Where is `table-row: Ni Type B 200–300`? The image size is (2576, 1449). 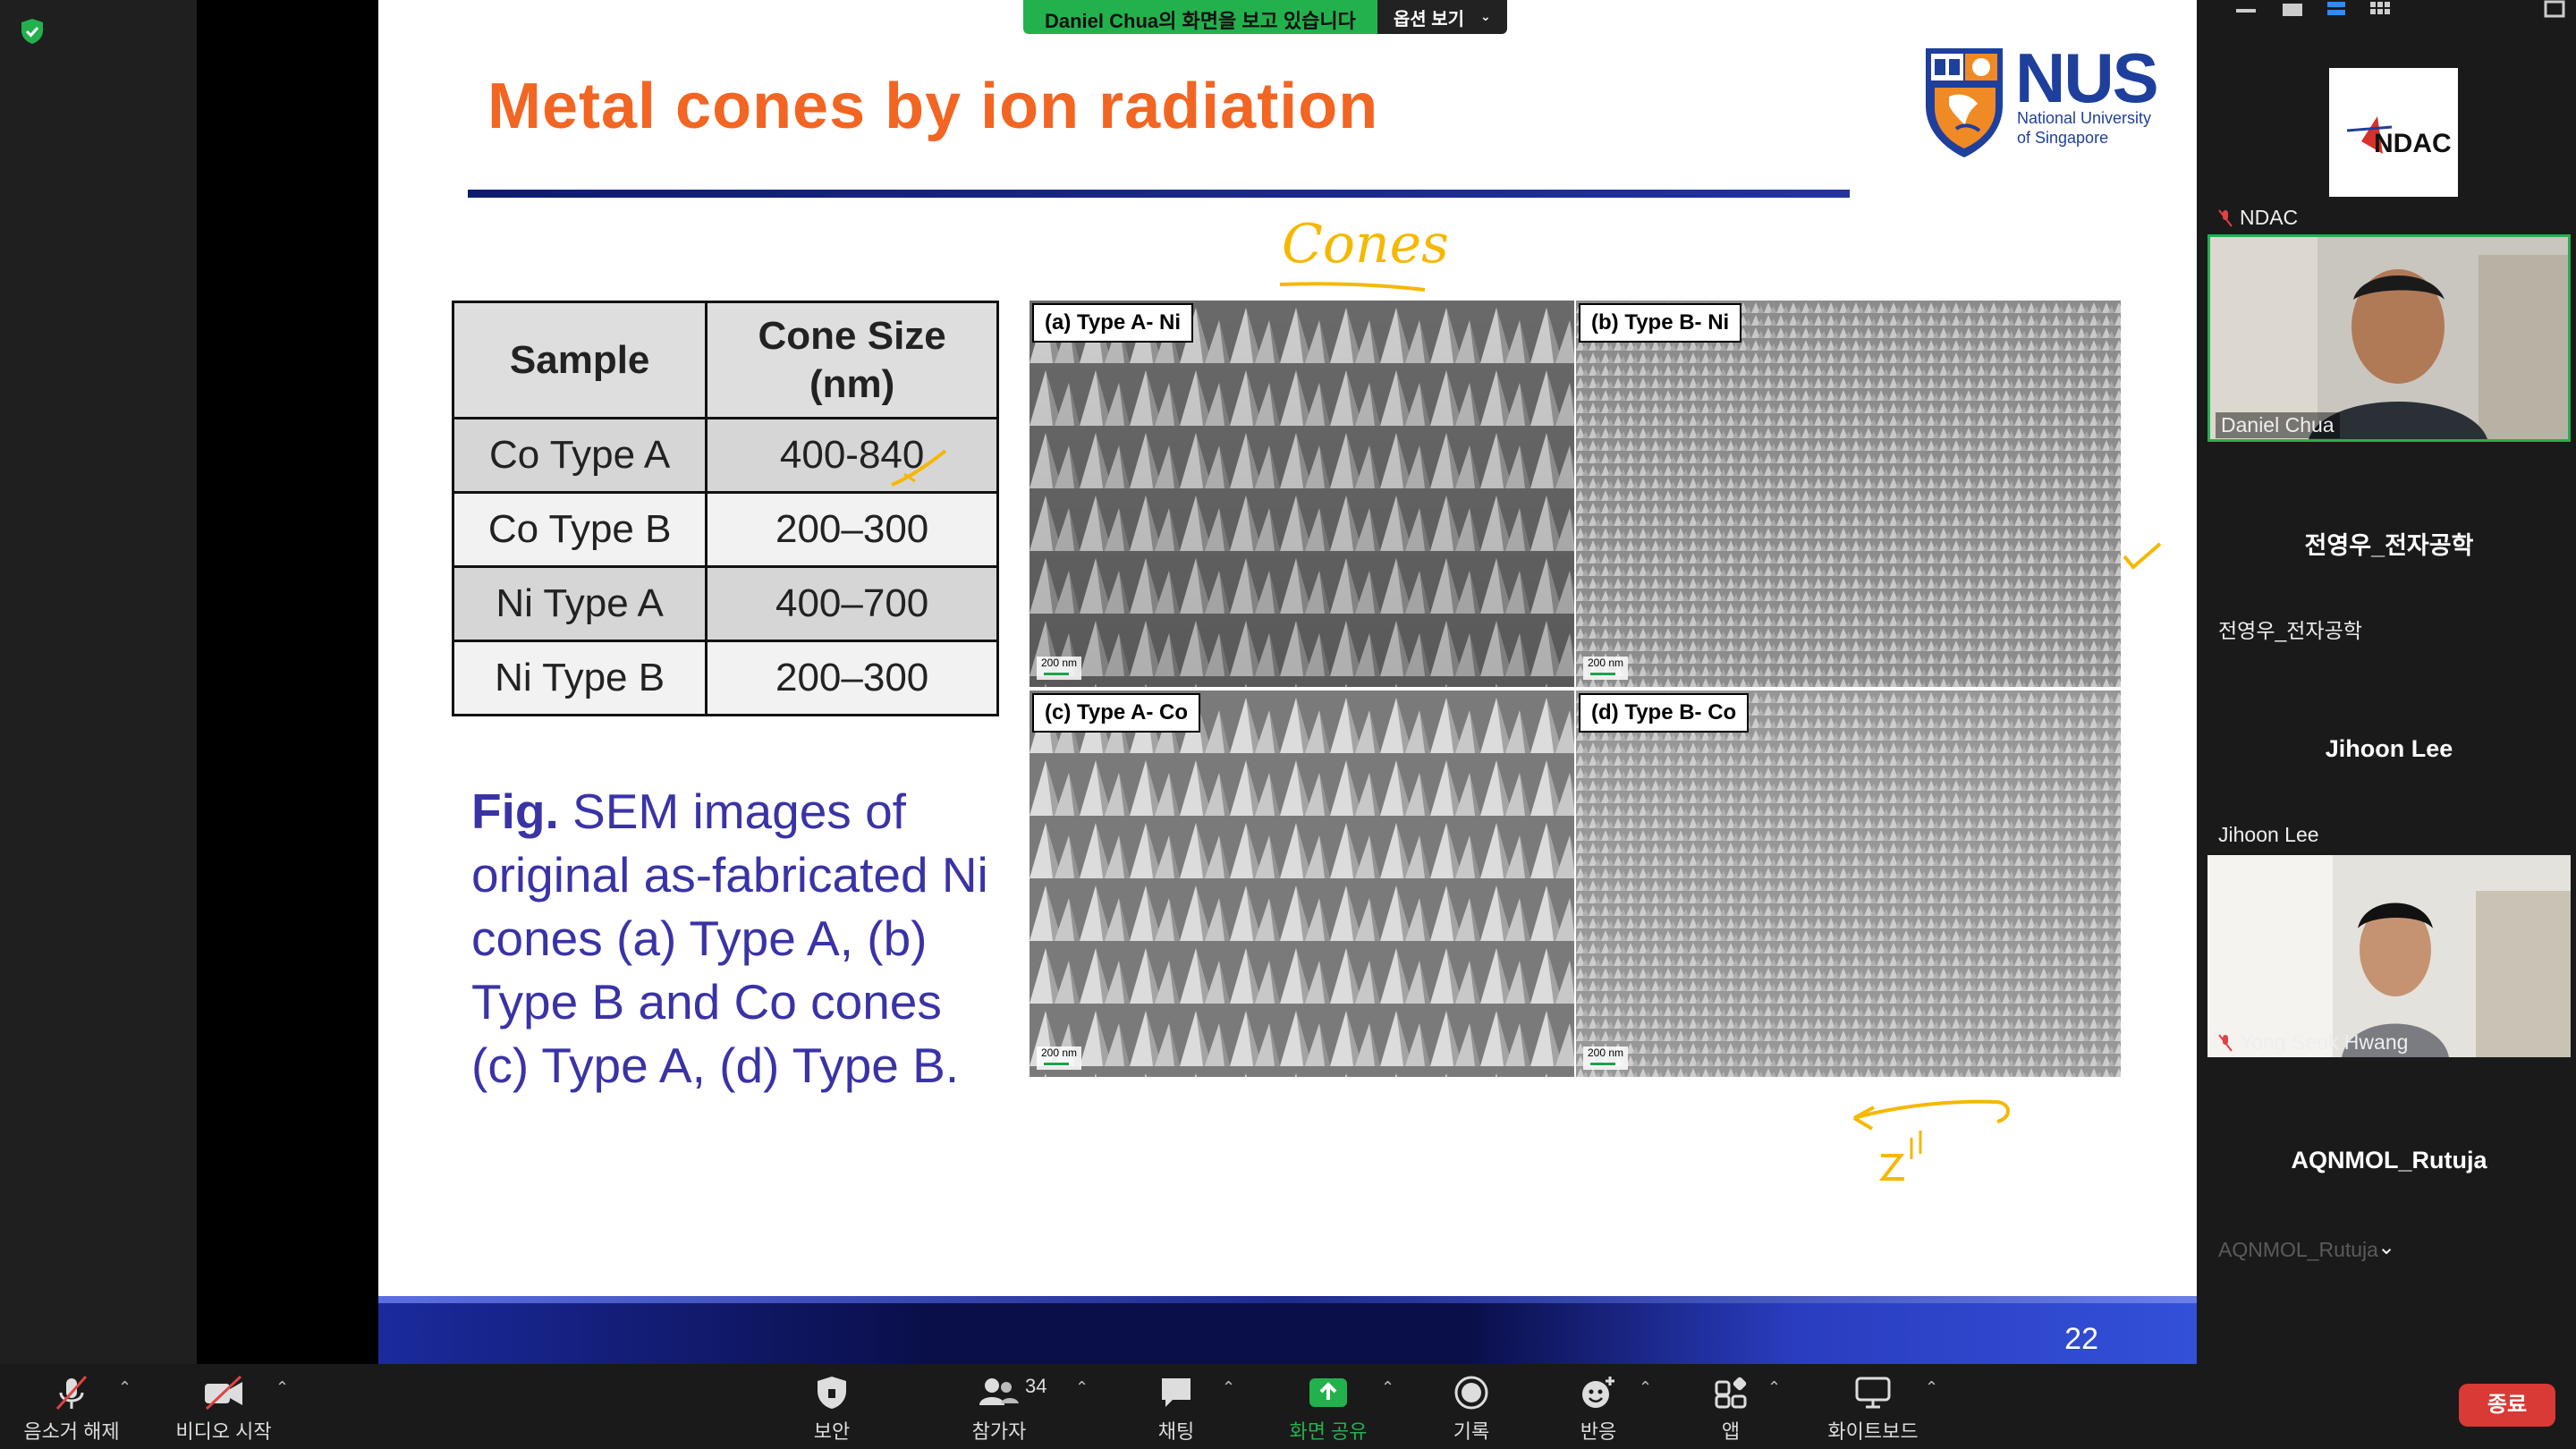 table-row: Ni Type B 200–300 is located at coordinates (725, 678).